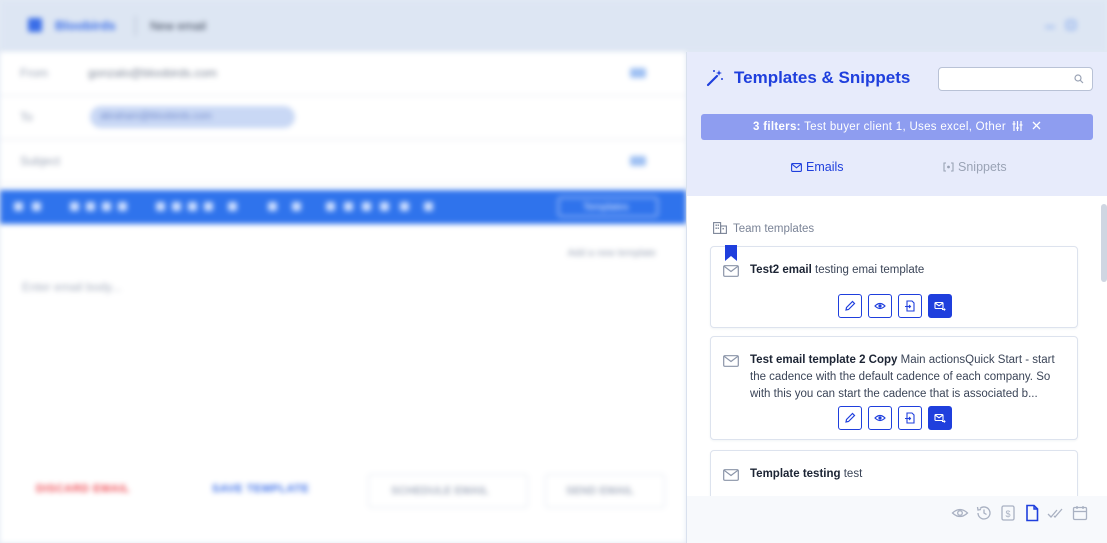  What do you see at coordinates (122, 206) in the screenshot?
I see `highlight-icon` at bounding box center [122, 206].